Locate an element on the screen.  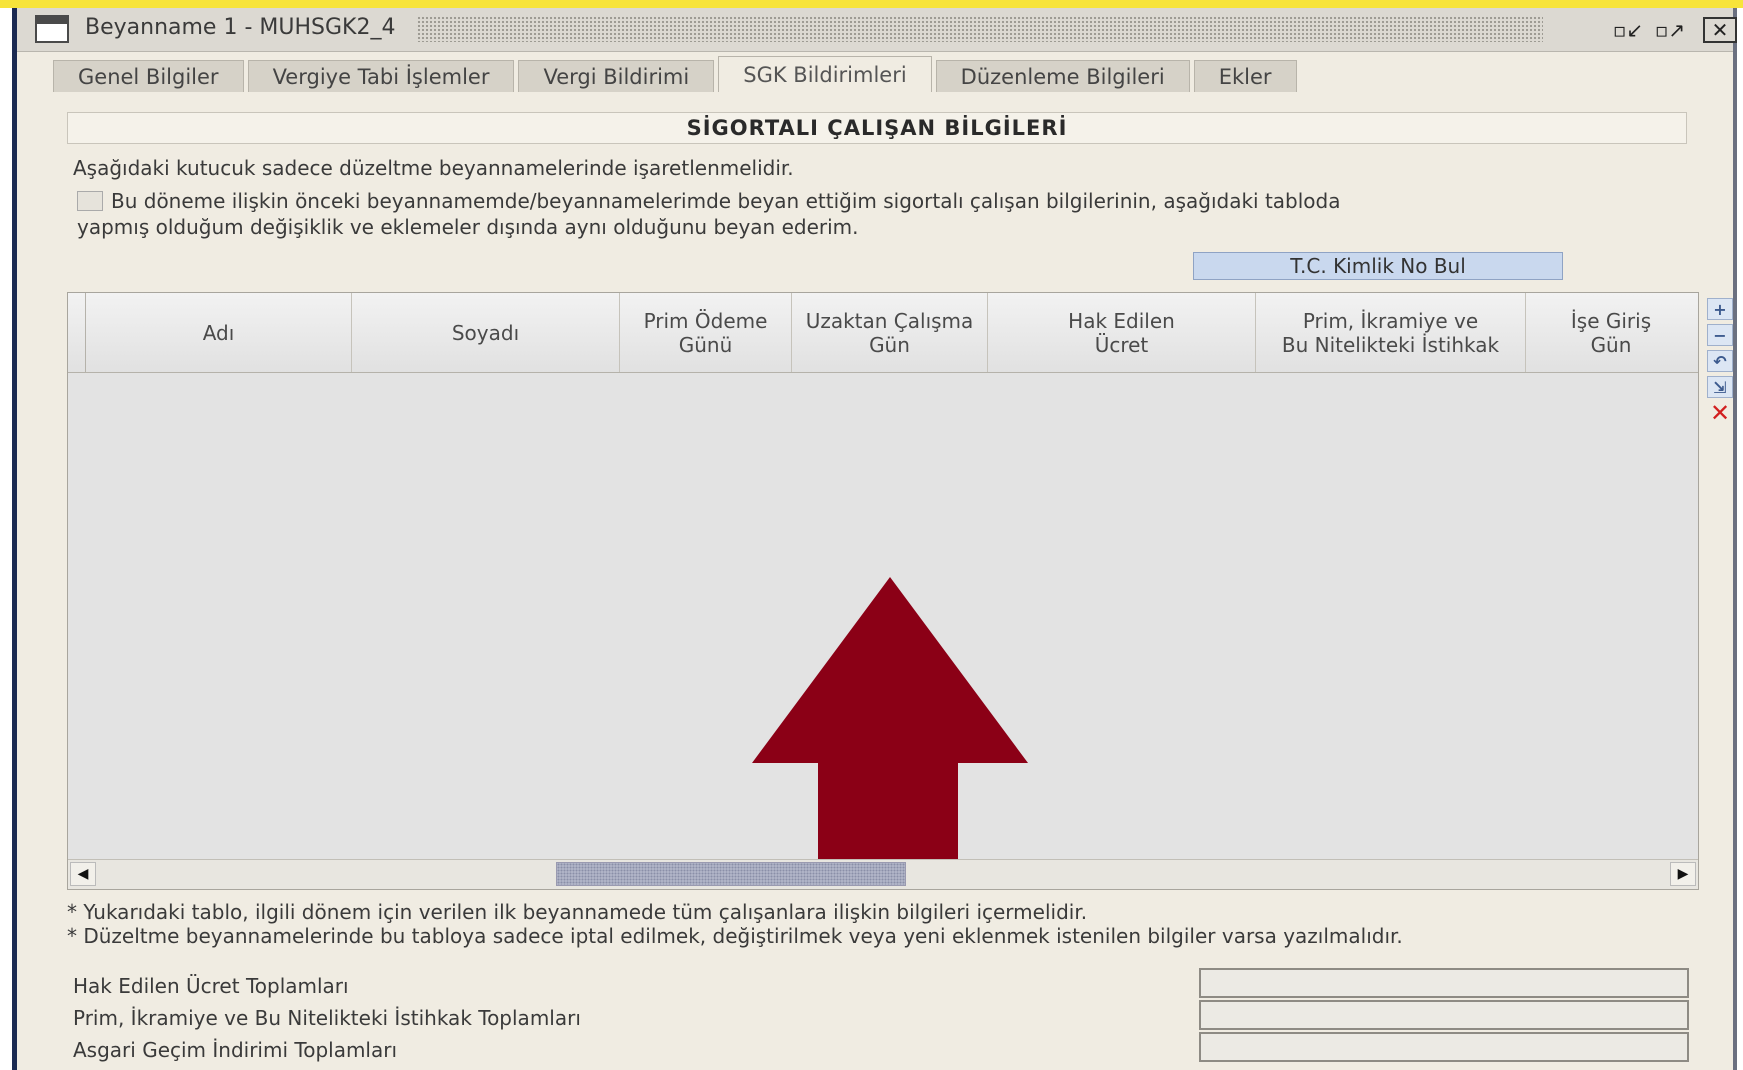
scroll-thumb is located at coordinates (731, 874).